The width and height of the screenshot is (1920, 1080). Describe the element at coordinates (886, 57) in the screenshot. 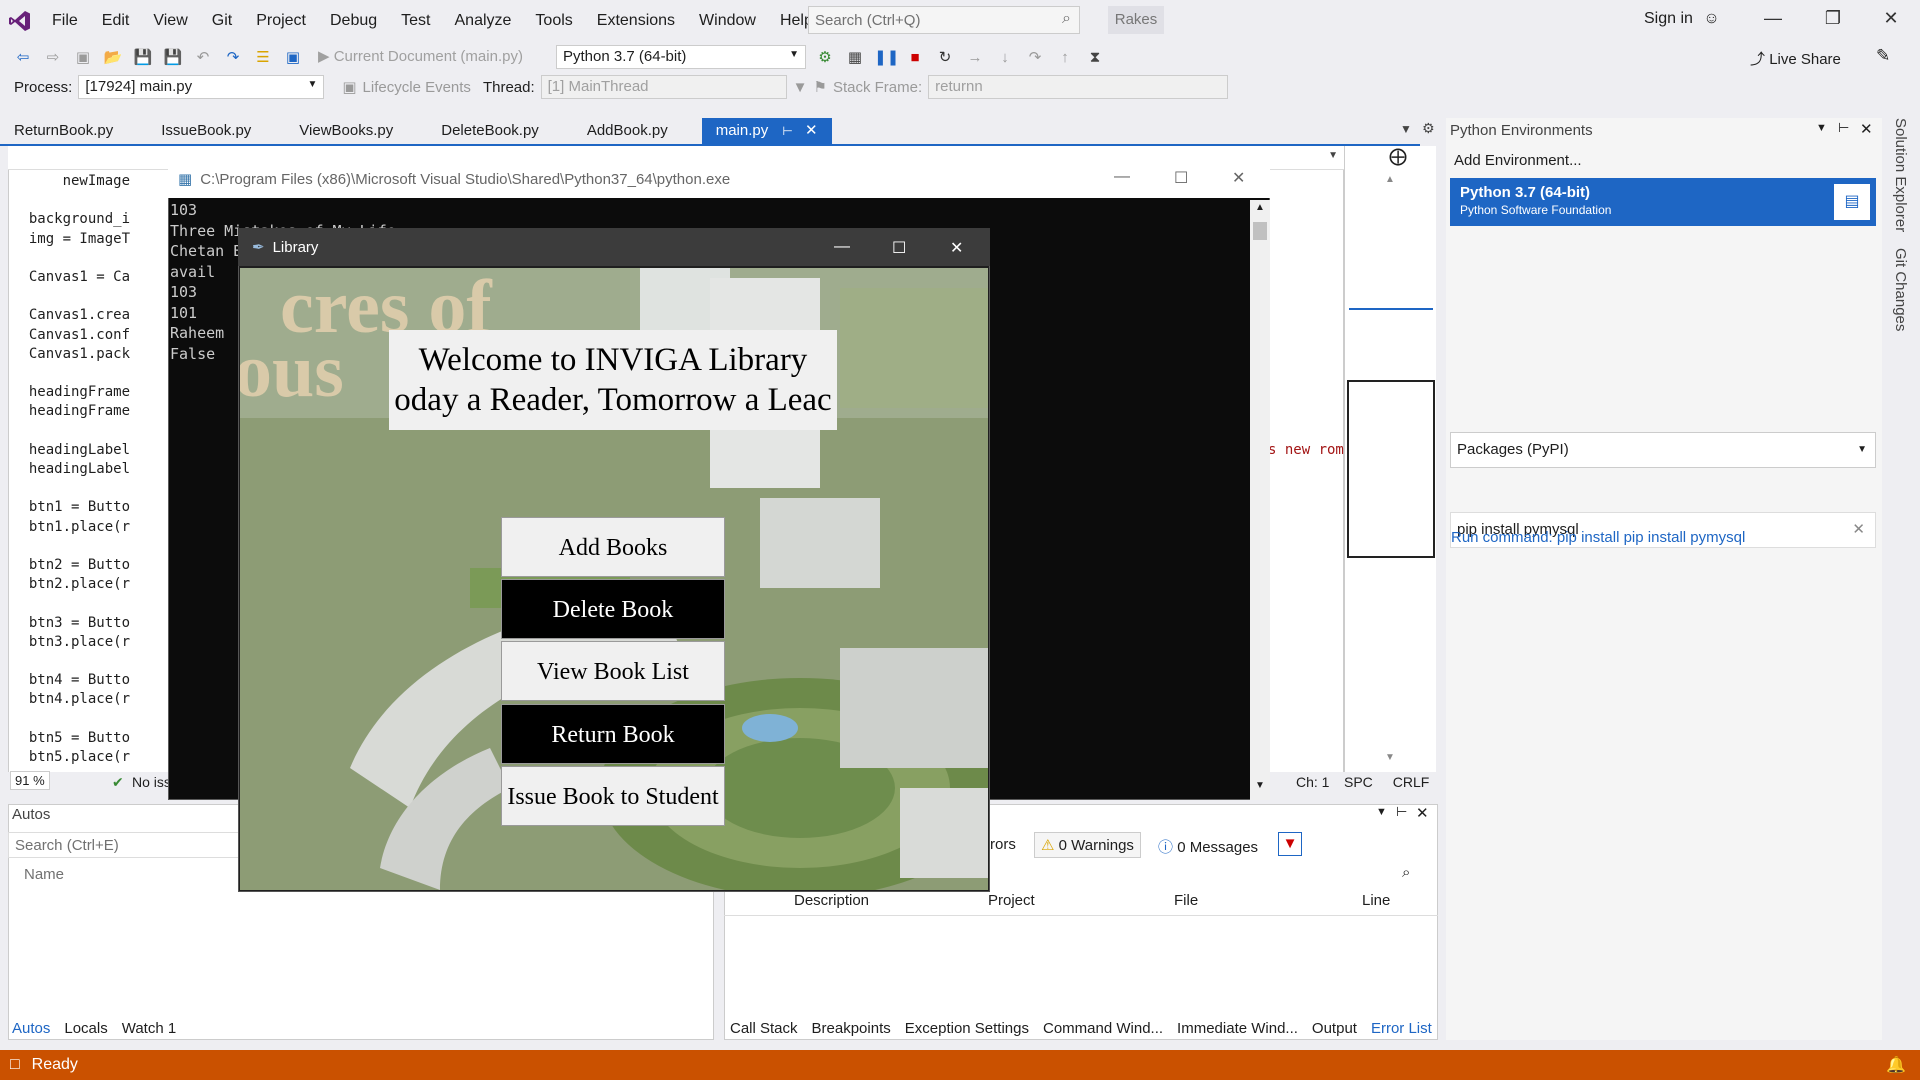

I see `pause-icon: ❚❚` at that location.